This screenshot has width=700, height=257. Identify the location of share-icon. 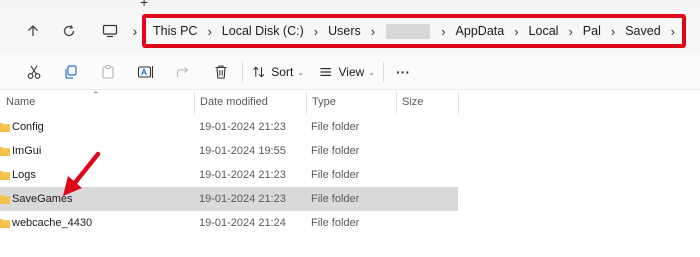
(182, 72).